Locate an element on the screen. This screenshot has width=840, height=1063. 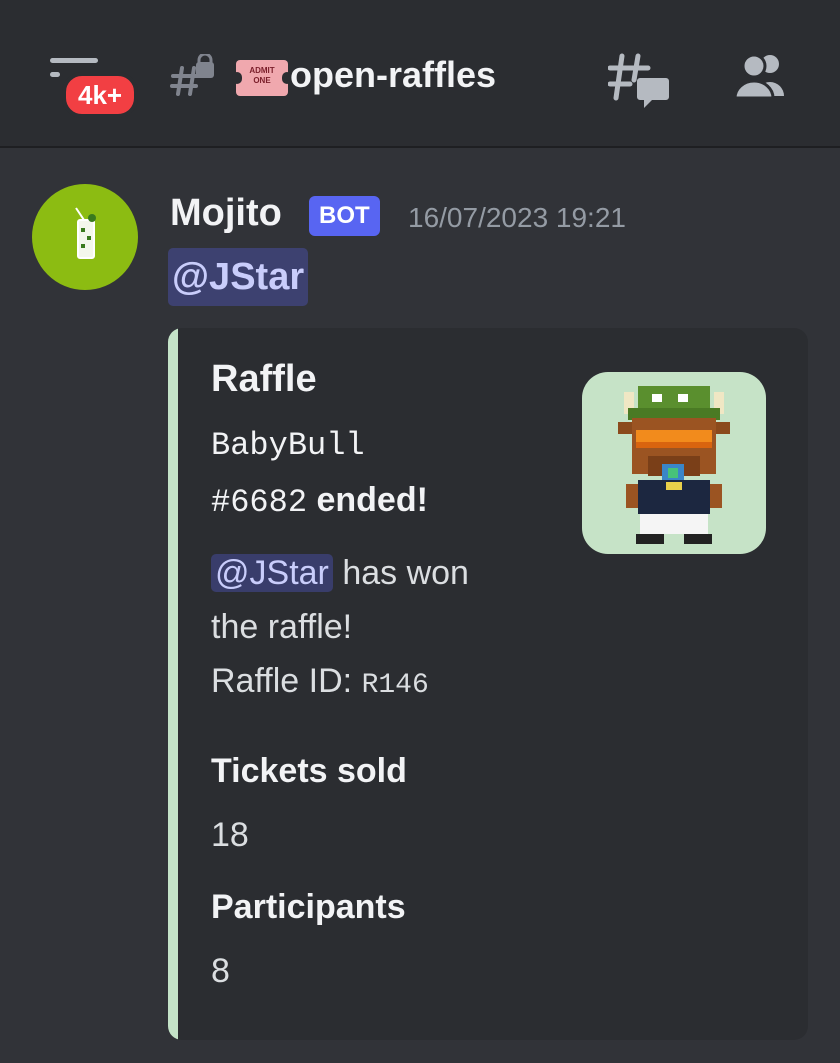
embed-title: Raffle is located at coordinates (264, 379).